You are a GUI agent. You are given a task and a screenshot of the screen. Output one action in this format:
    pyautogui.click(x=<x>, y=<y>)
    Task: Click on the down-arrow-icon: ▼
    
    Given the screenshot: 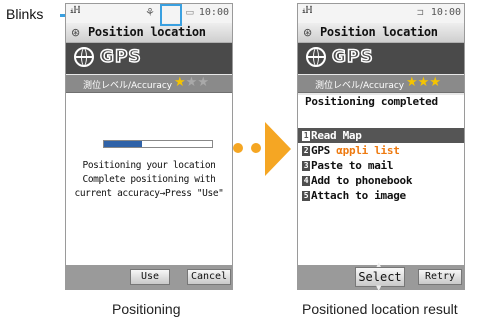 What is the action you would take?
    pyautogui.click(x=379, y=288)
    